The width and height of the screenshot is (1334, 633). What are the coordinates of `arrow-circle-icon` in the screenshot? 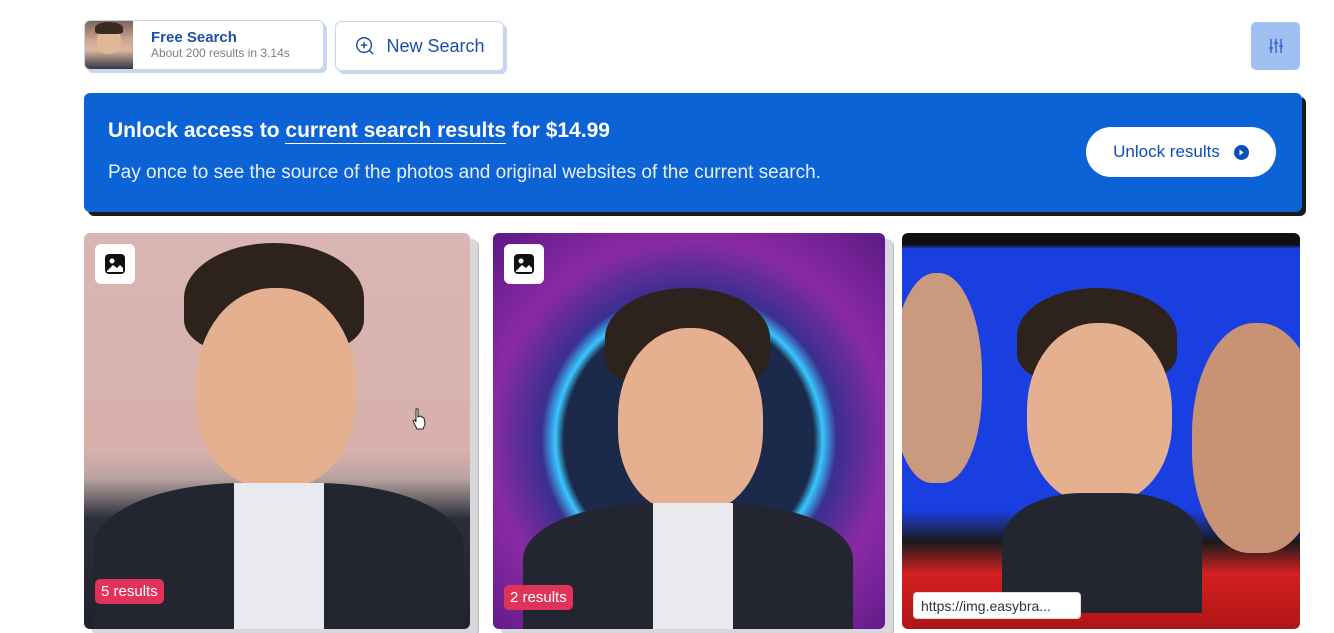 It's located at (1241, 152).